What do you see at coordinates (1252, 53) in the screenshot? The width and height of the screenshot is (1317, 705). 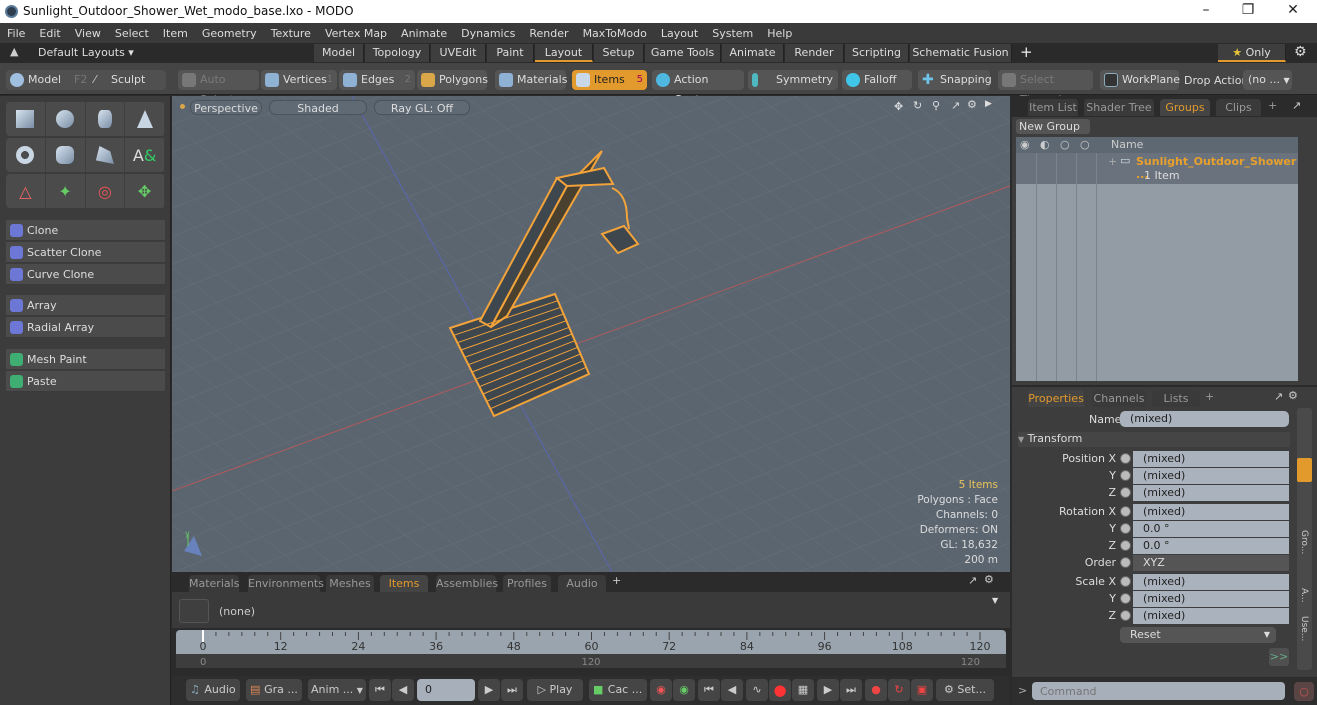 I see `only-toggle: ★ Only` at bounding box center [1252, 53].